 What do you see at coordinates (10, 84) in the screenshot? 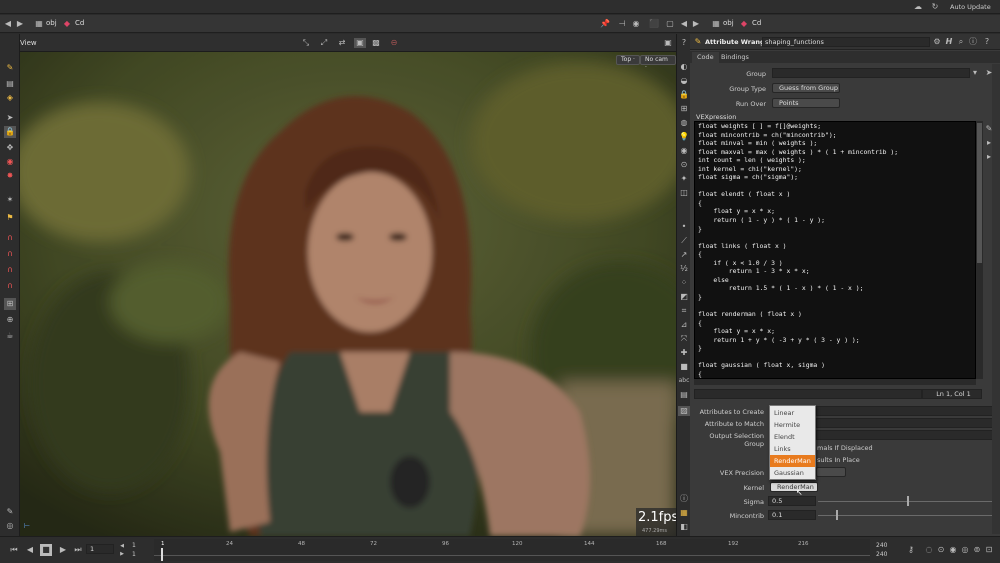
I see `brush-icon: ▤` at bounding box center [10, 84].